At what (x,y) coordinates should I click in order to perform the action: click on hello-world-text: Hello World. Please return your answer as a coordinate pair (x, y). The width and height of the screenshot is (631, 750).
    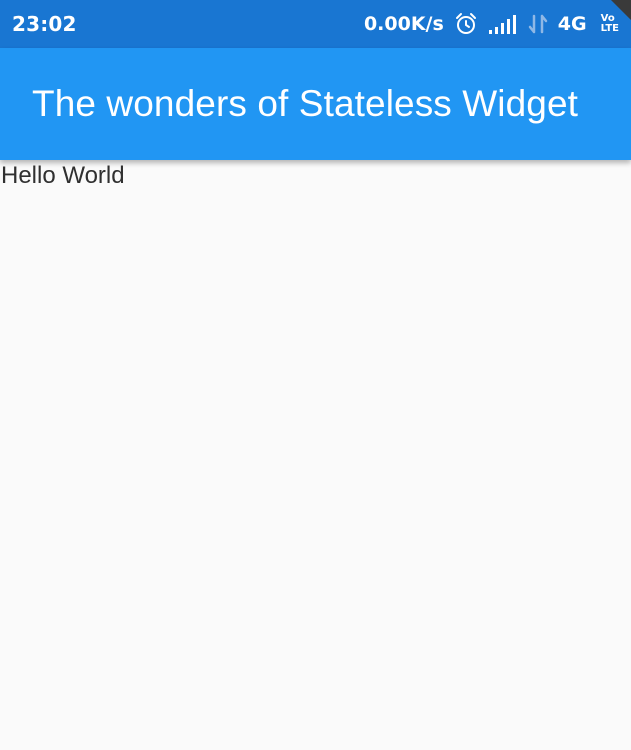
    Looking at the image, I should click on (63, 175).